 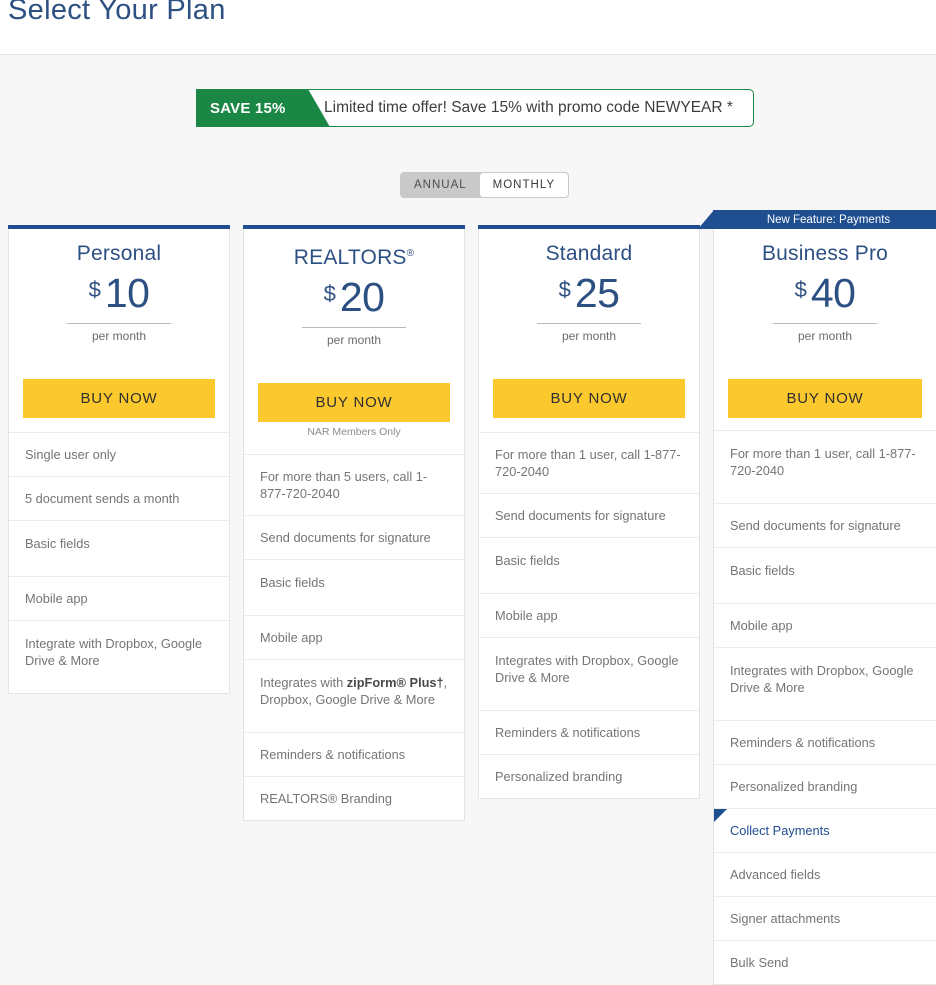 What do you see at coordinates (119, 499) in the screenshot?
I see `feature-item: 5 document sends a month` at bounding box center [119, 499].